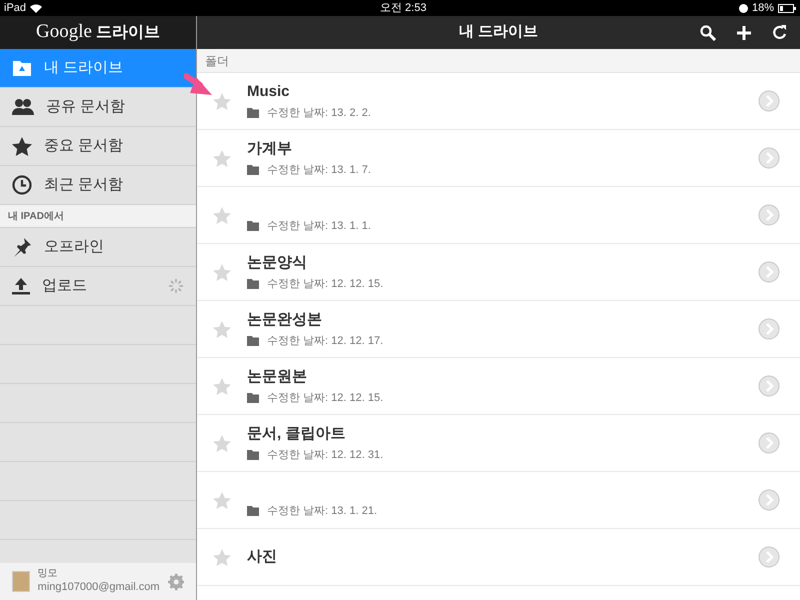 The height and width of the screenshot is (600, 800). Describe the element at coordinates (325, 455) in the screenshot. I see `modified-date: 수정한 날짜: 12. 12. 31.` at that location.